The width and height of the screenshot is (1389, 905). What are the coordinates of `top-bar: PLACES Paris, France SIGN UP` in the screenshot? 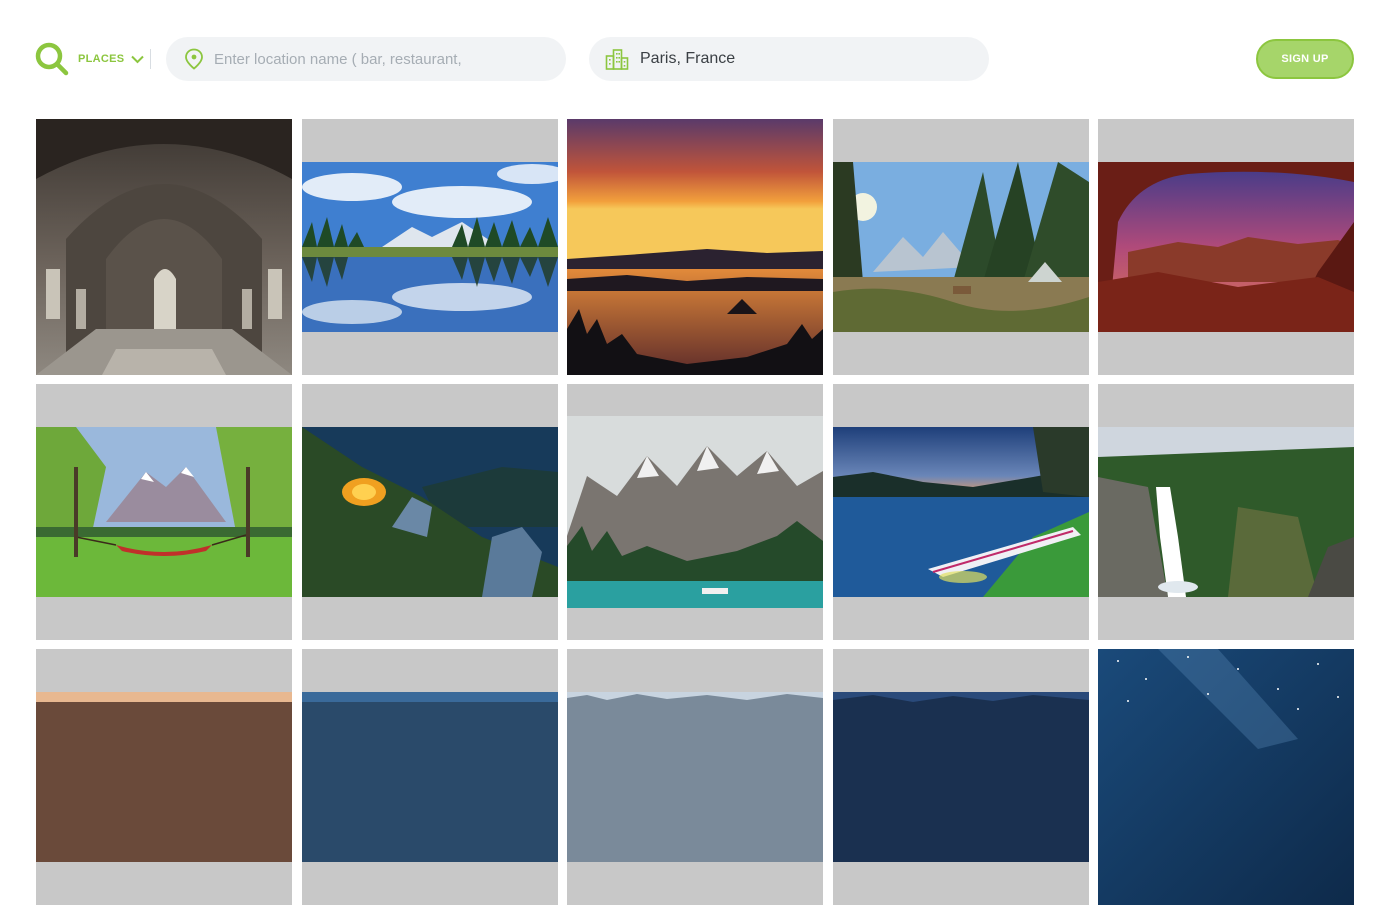 It's located at (694, 55).